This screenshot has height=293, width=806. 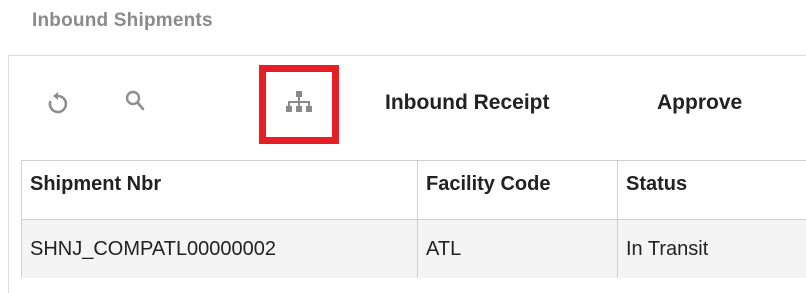 What do you see at coordinates (699, 103) in the screenshot?
I see `approve-button: Approve` at bounding box center [699, 103].